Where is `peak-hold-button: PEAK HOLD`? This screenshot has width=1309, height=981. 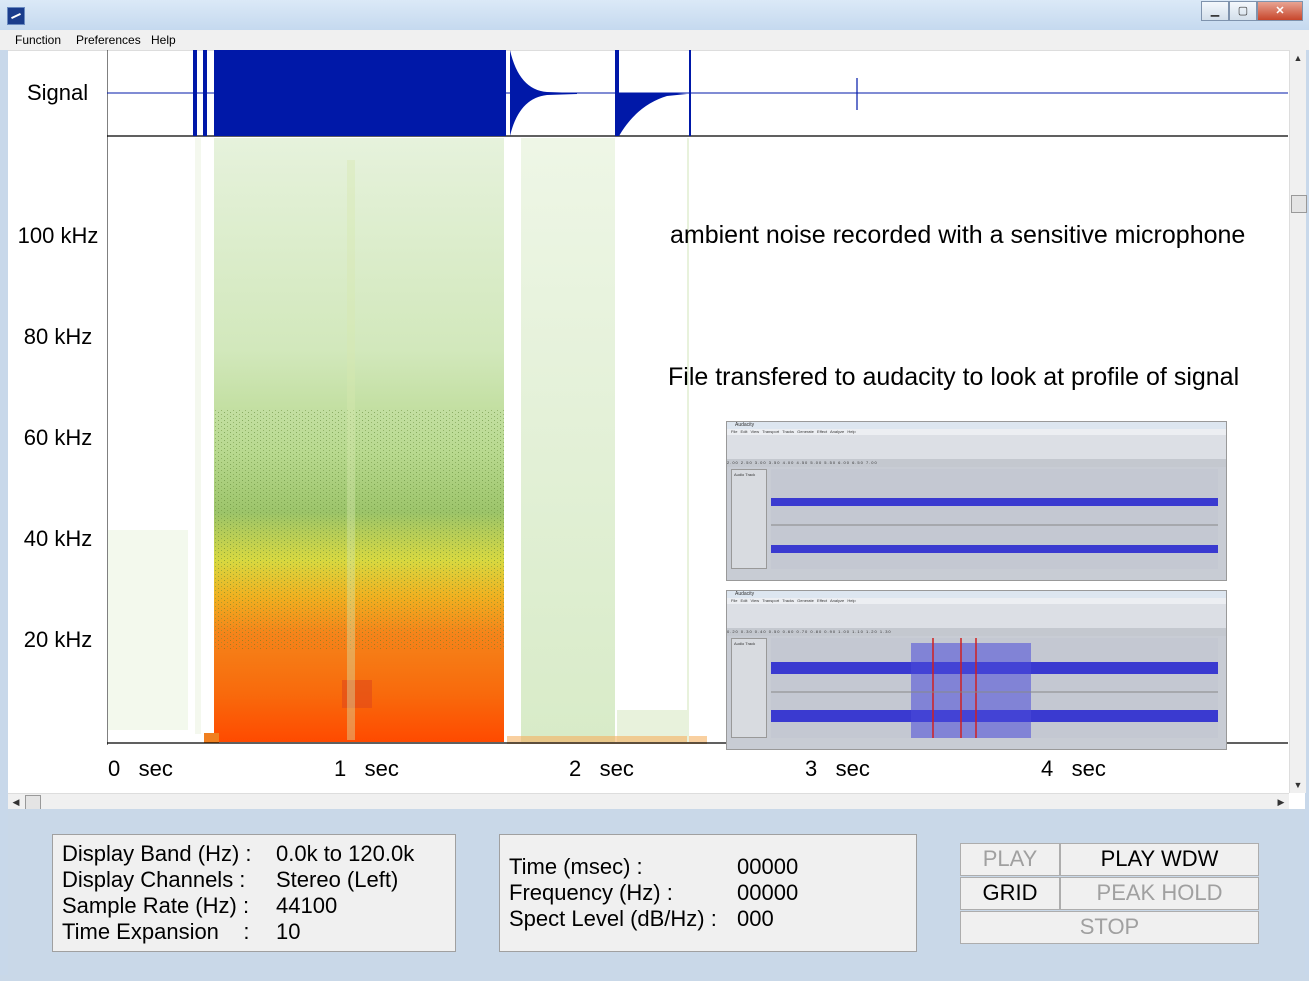
peak-hold-button: PEAK HOLD is located at coordinates (1159, 893).